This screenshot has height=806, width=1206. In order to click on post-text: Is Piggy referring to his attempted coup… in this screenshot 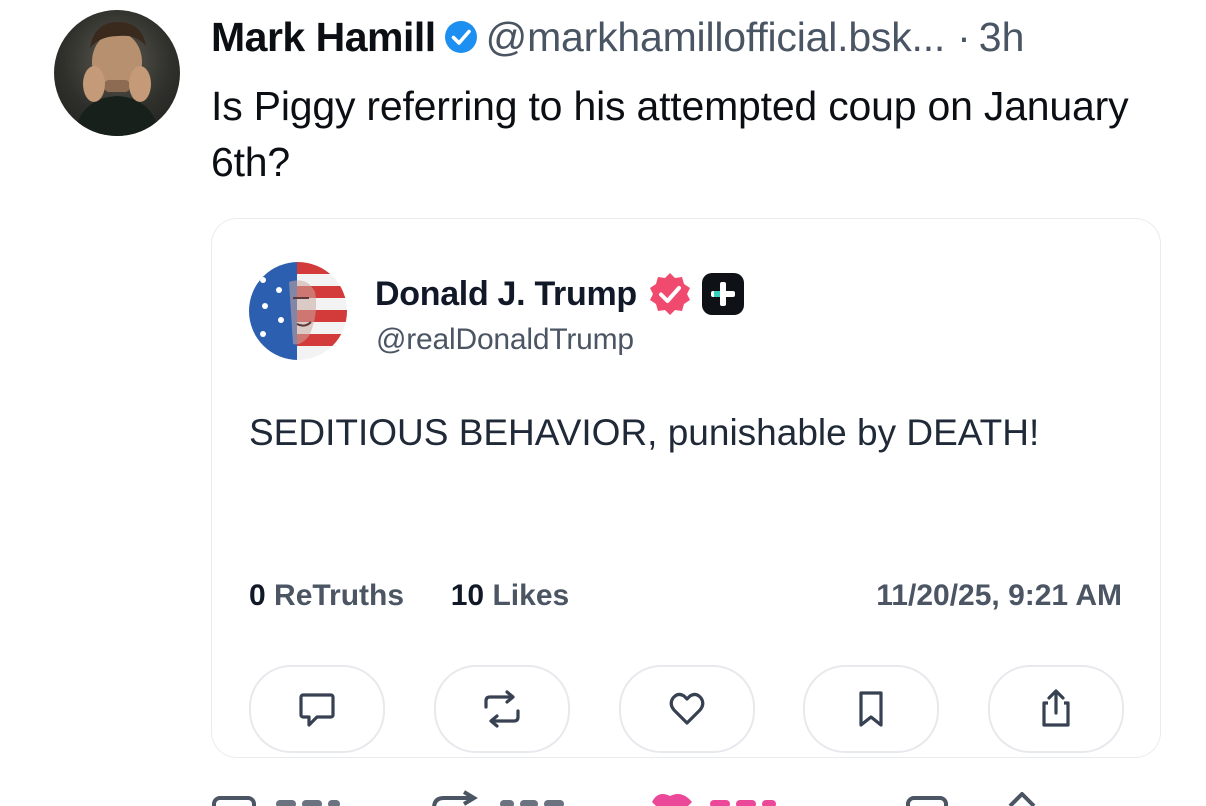, I will do `click(670, 134)`.